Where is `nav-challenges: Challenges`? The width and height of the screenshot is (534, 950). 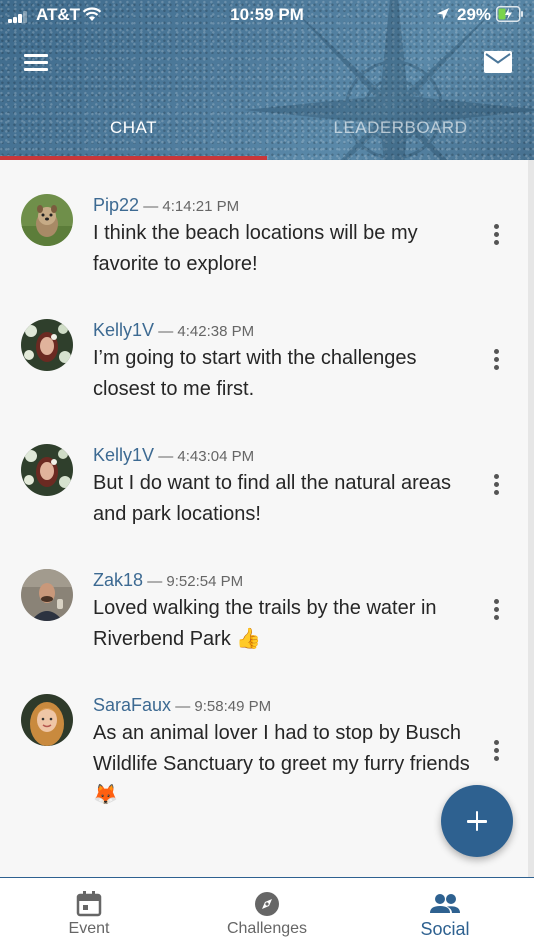
nav-challenges: Challenges is located at coordinates (267, 914).